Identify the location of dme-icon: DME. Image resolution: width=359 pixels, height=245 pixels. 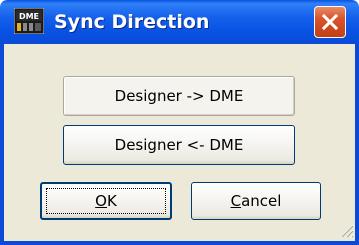
(29, 21).